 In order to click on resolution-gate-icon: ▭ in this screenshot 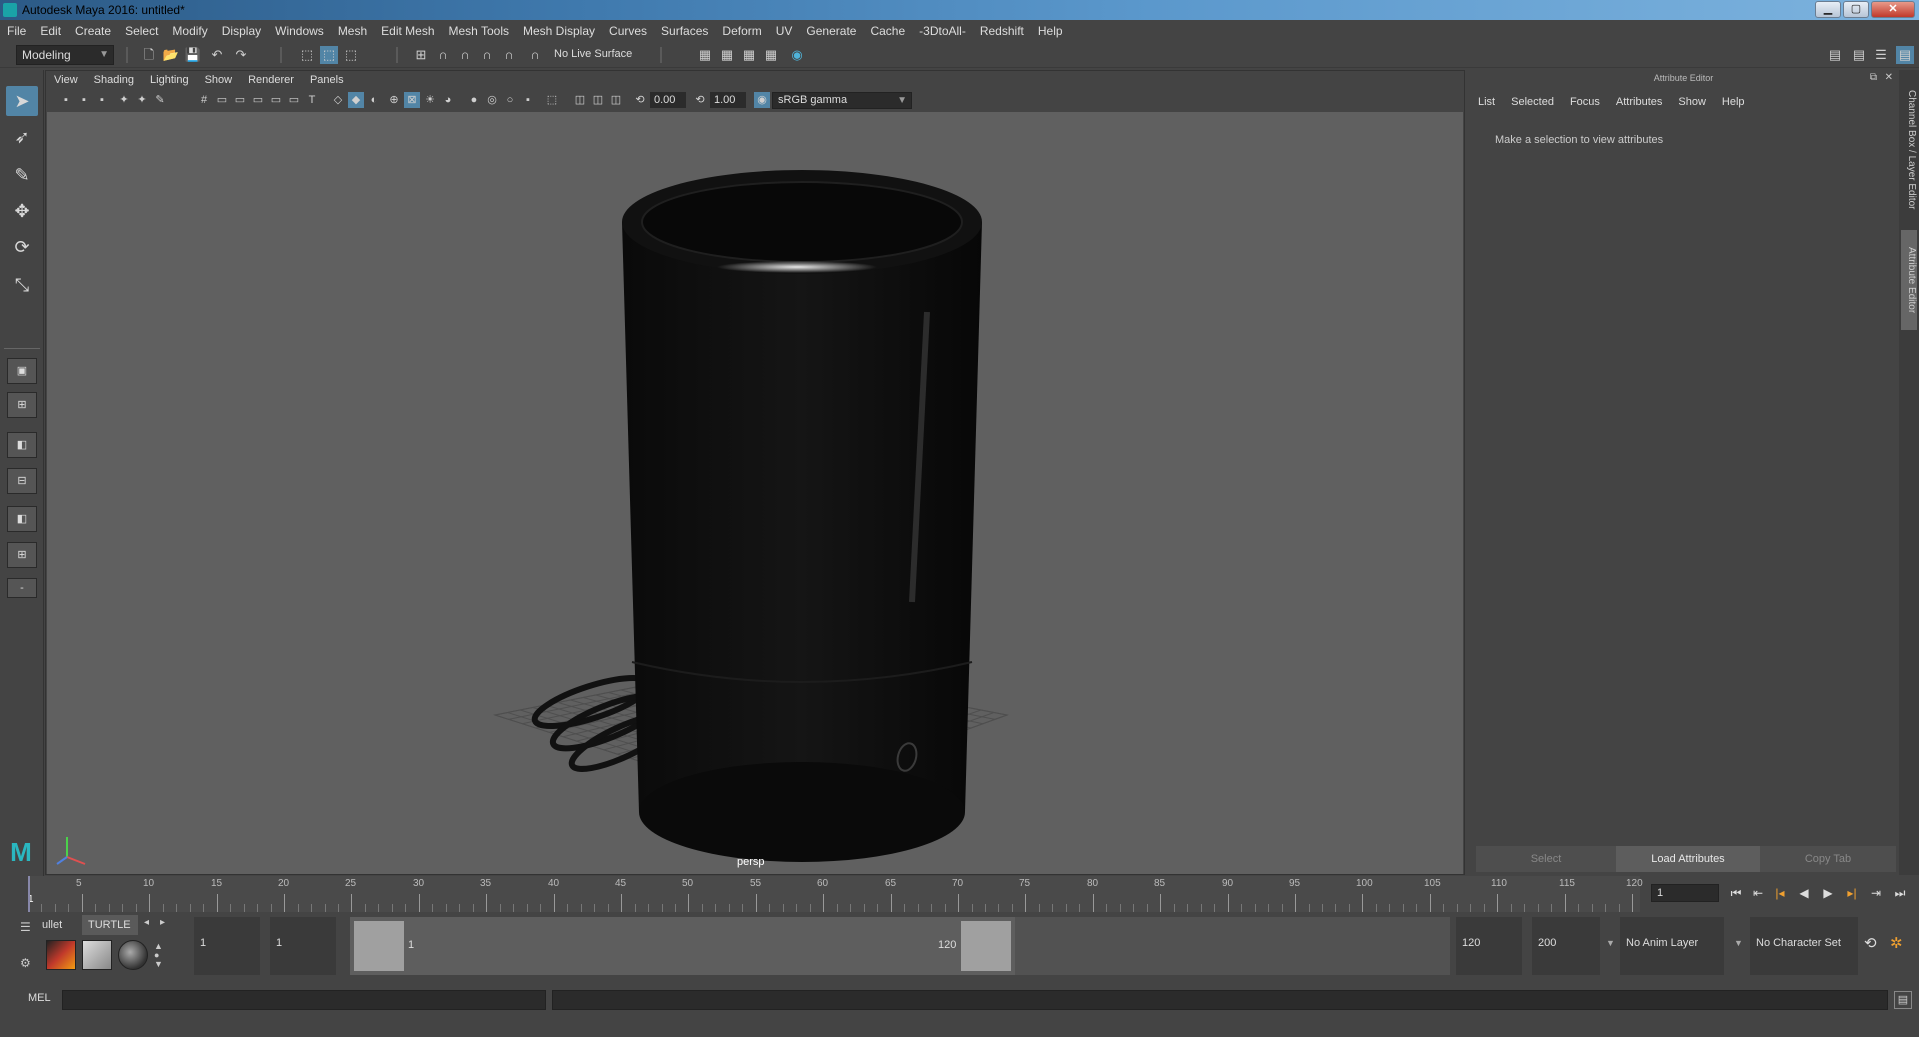, I will do `click(240, 100)`.